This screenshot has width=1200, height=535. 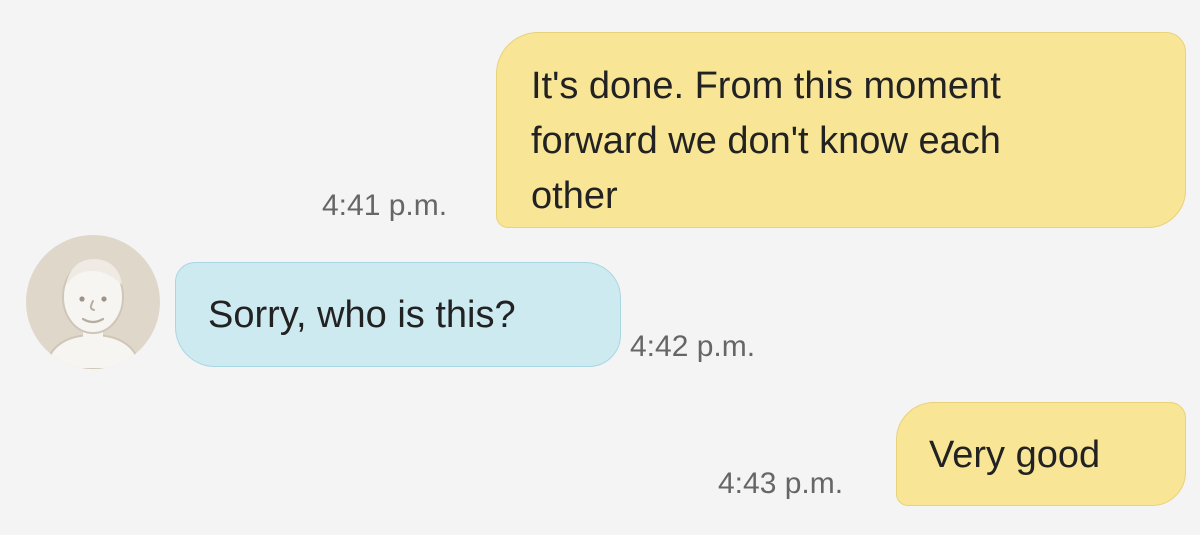 What do you see at coordinates (385, 205) in the screenshot?
I see `message-timestamp: 4:41 p.m.` at bounding box center [385, 205].